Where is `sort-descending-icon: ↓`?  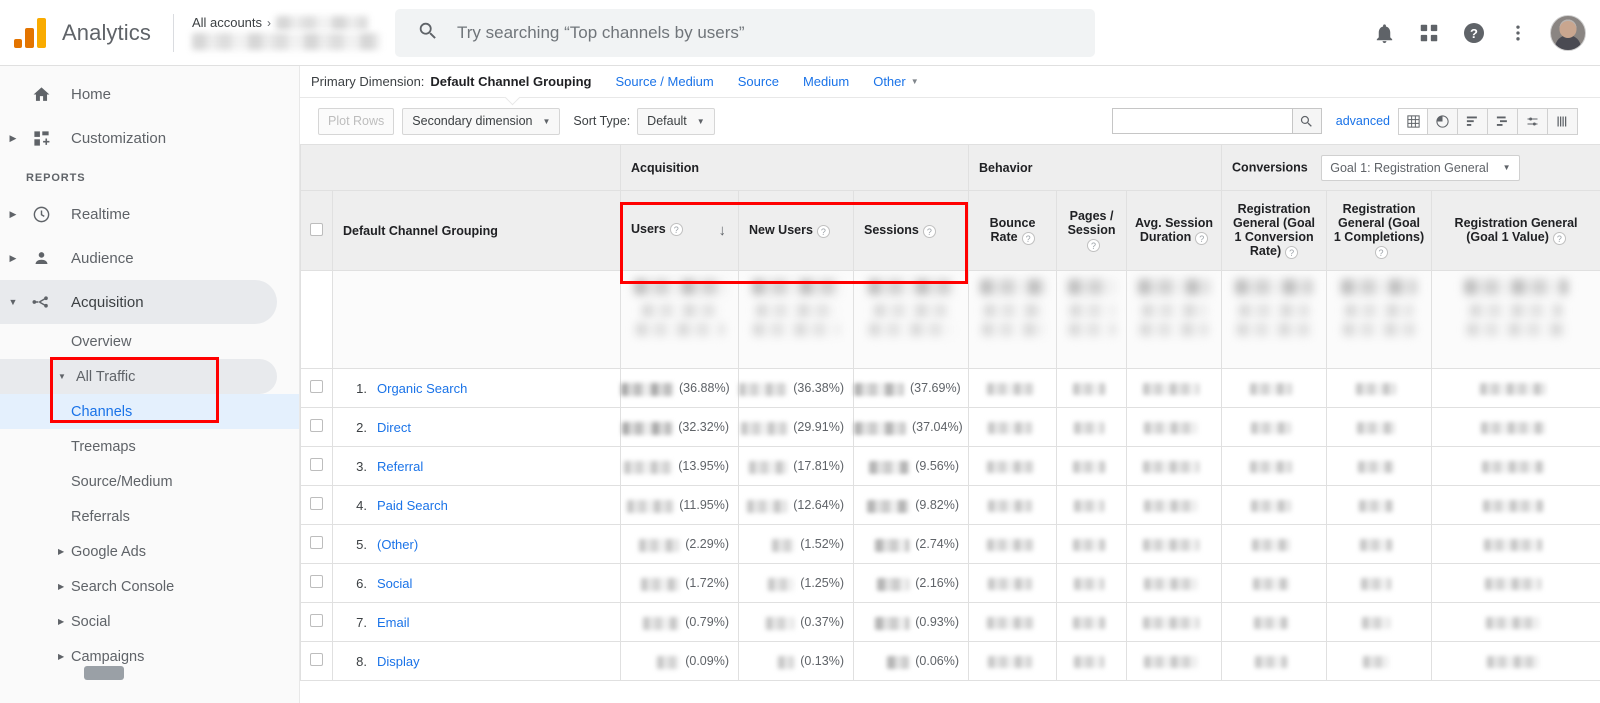 sort-descending-icon: ↓ is located at coordinates (723, 230).